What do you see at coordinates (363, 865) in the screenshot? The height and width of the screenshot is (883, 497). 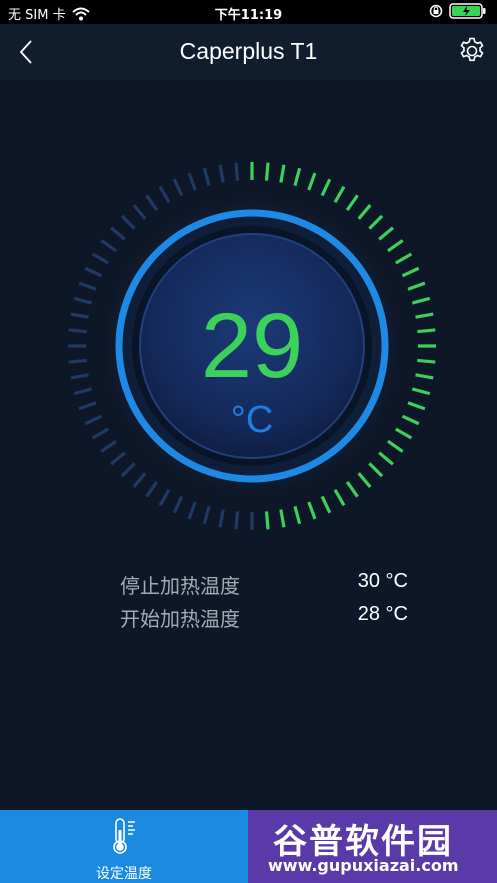 I see `watermark-url: www.gupuxiazai.com` at bounding box center [363, 865].